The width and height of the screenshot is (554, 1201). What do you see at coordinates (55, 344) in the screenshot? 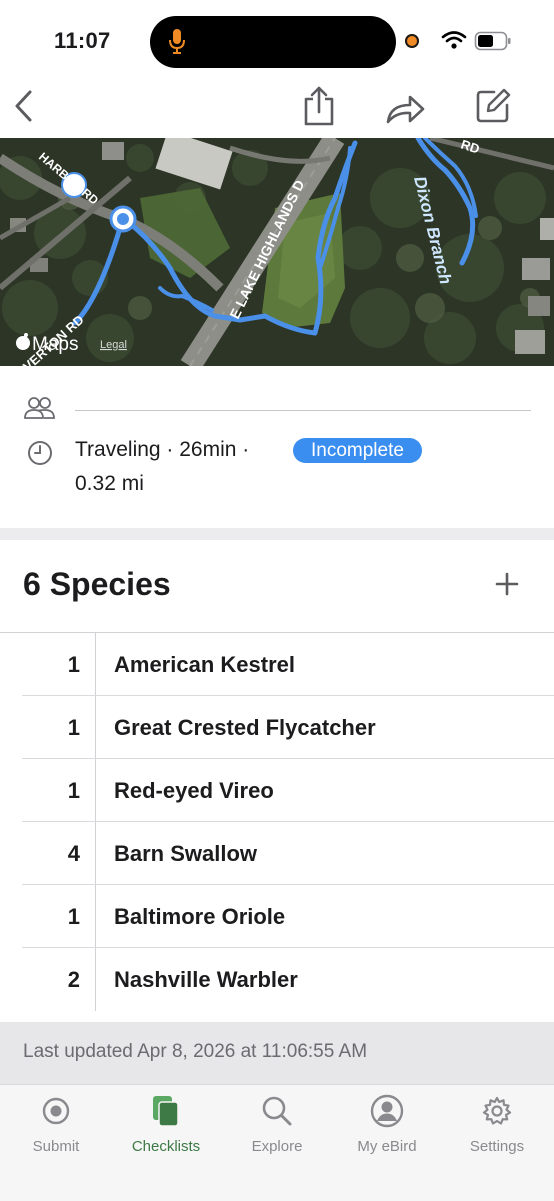
I see `maps-attribution: Maps` at bounding box center [55, 344].